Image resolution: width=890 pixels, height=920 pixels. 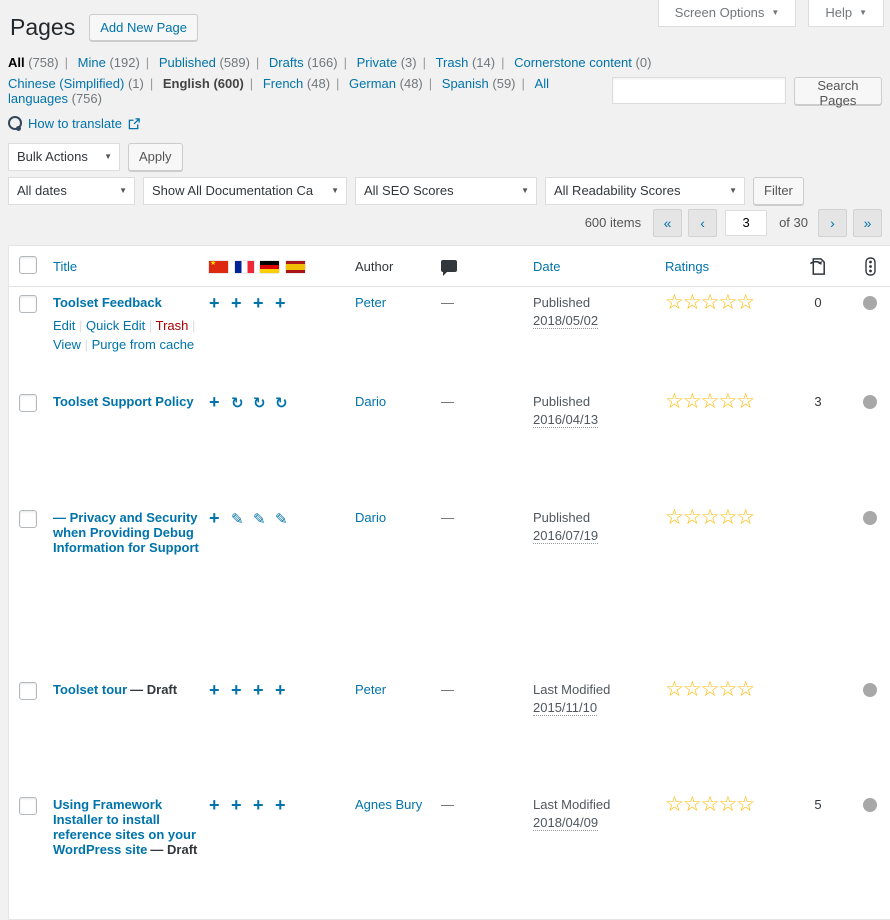 What do you see at coordinates (565, 420) in the screenshot?
I see `date-value: 2016/04/13` at bounding box center [565, 420].